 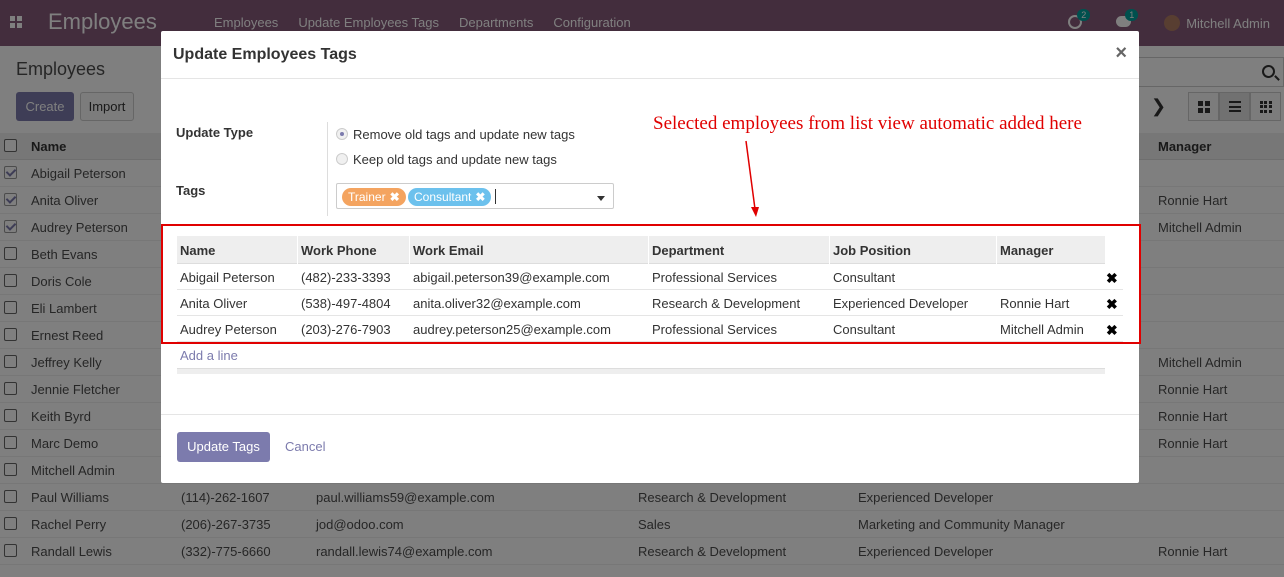 What do you see at coordinates (1035, 303) in the screenshot?
I see `cell-manager: Ronnie Hart` at bounding box center [1035, 303].